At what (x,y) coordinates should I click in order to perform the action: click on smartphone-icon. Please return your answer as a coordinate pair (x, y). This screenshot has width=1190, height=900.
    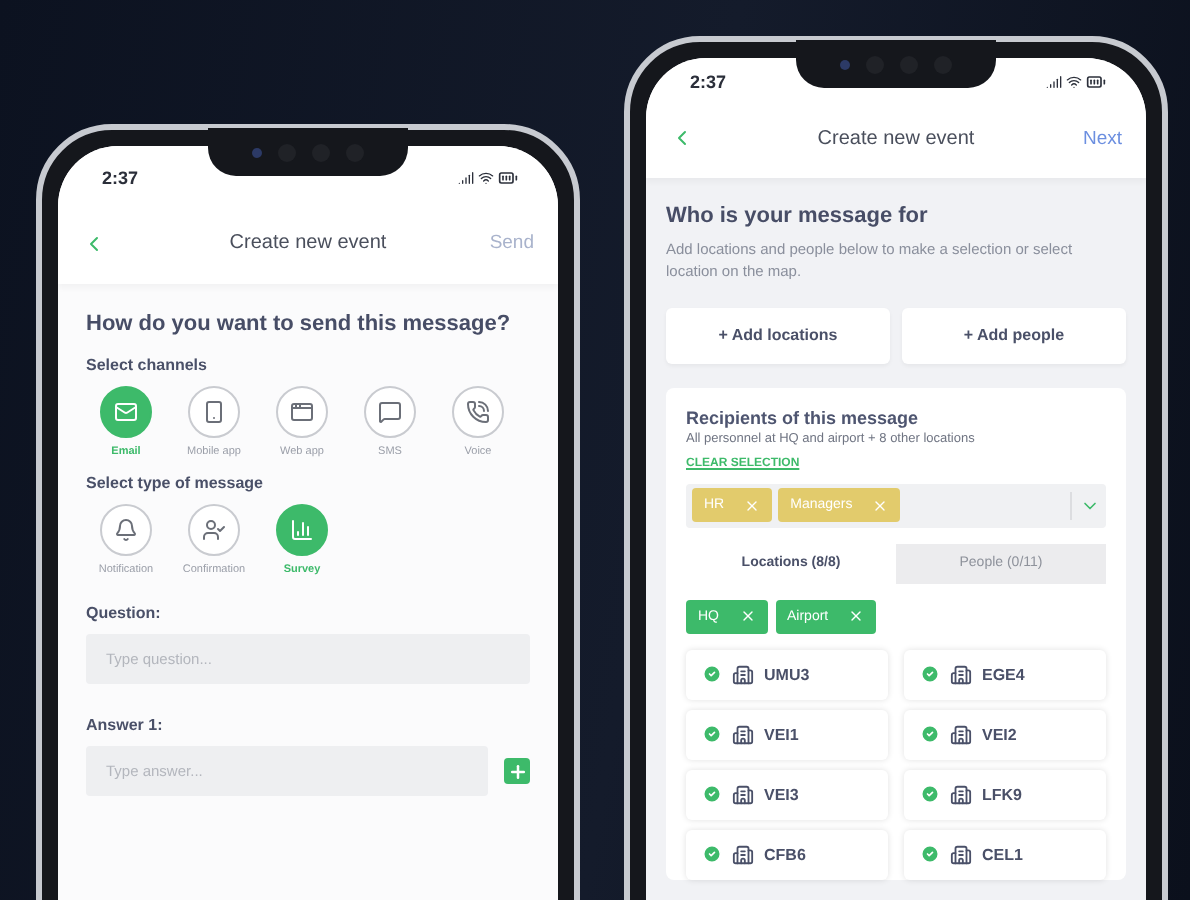
    Looking at the image, I should click on (214, 412).